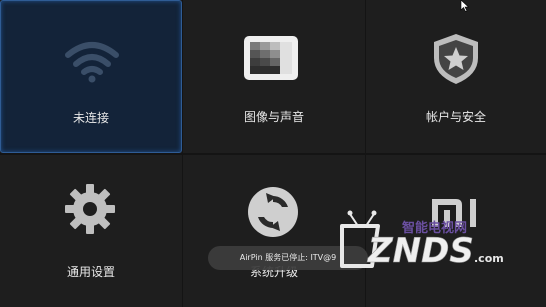 This screenshot has height=307, width=546. Describe the element at coordinates (273, 154) in the screenshot. I see `divider` at that location.